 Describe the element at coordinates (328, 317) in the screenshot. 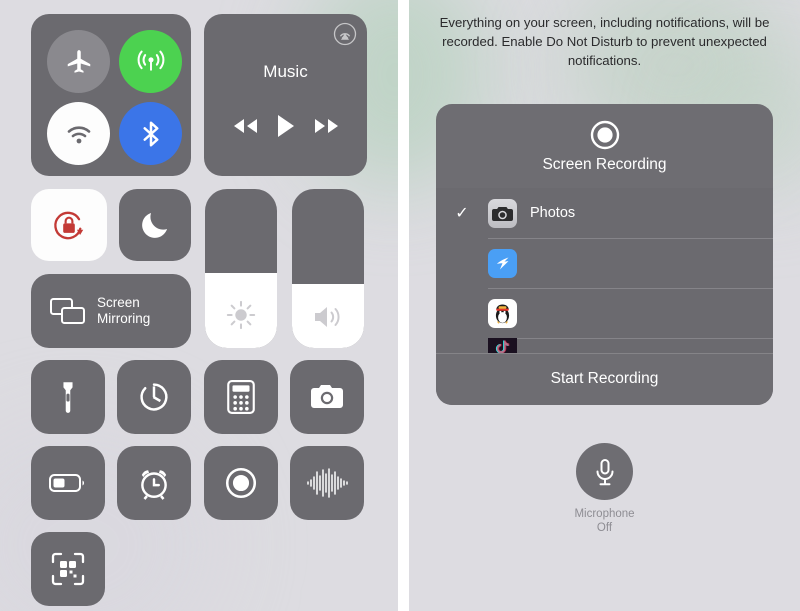

I see `speaker-icon` at that location.